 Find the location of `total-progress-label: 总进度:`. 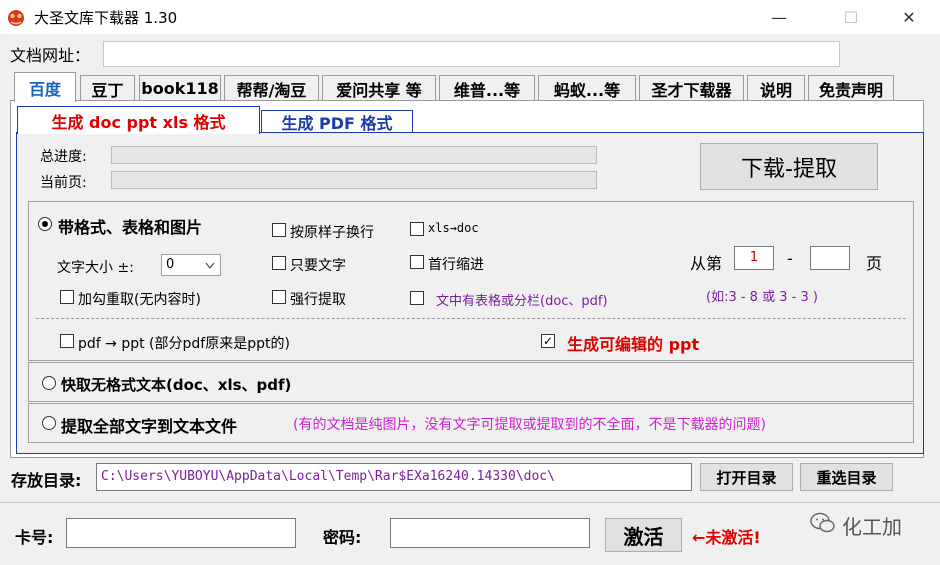

total-progress-label: 总进度: is located at coordinates (63, 157).